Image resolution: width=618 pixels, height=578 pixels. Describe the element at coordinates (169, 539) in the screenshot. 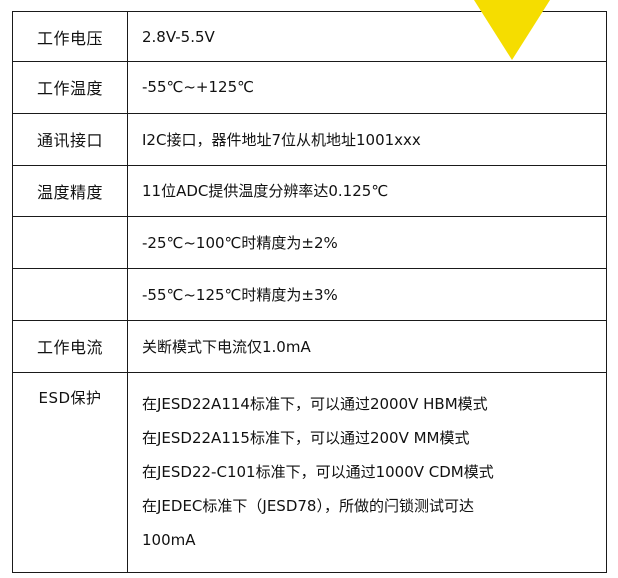

I see `esd-line: 100mA` at that location.